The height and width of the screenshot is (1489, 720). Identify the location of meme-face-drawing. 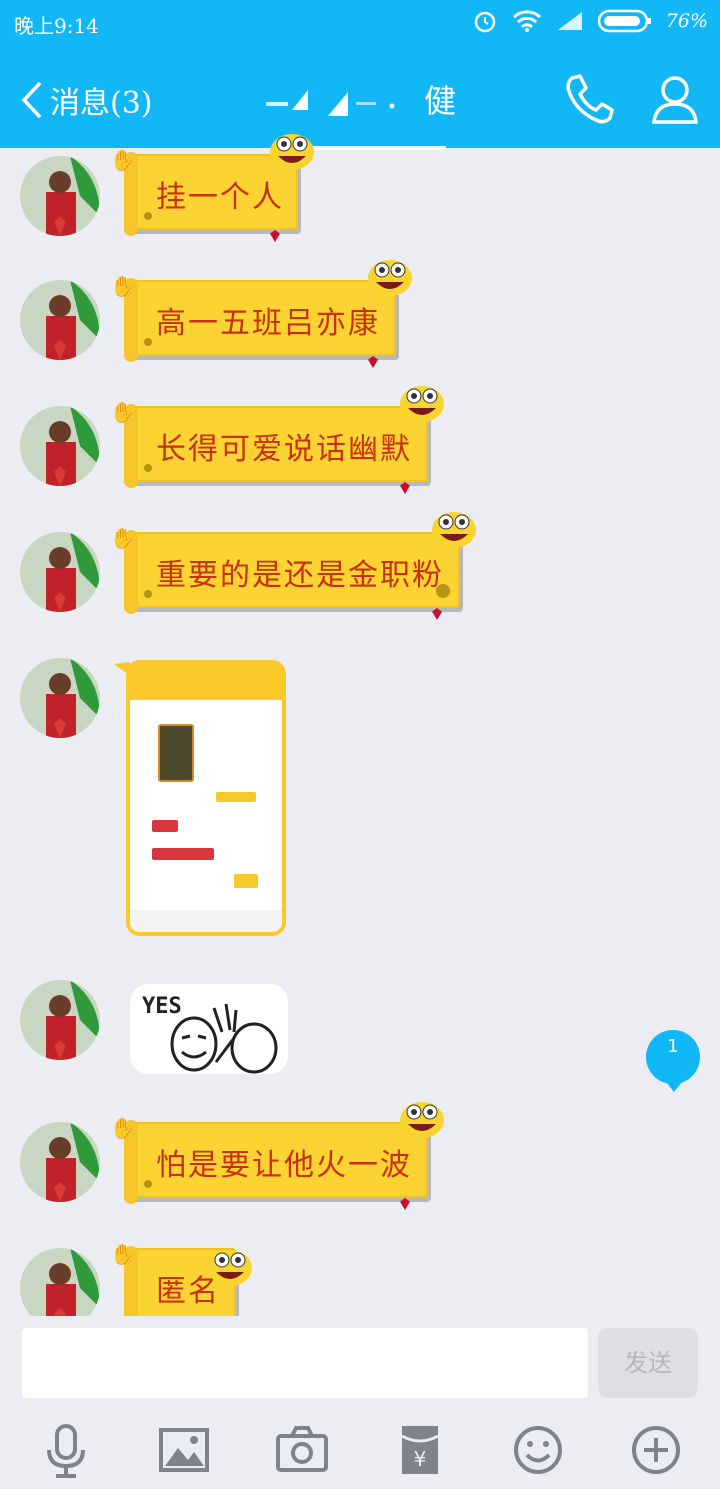
(224, 1038).